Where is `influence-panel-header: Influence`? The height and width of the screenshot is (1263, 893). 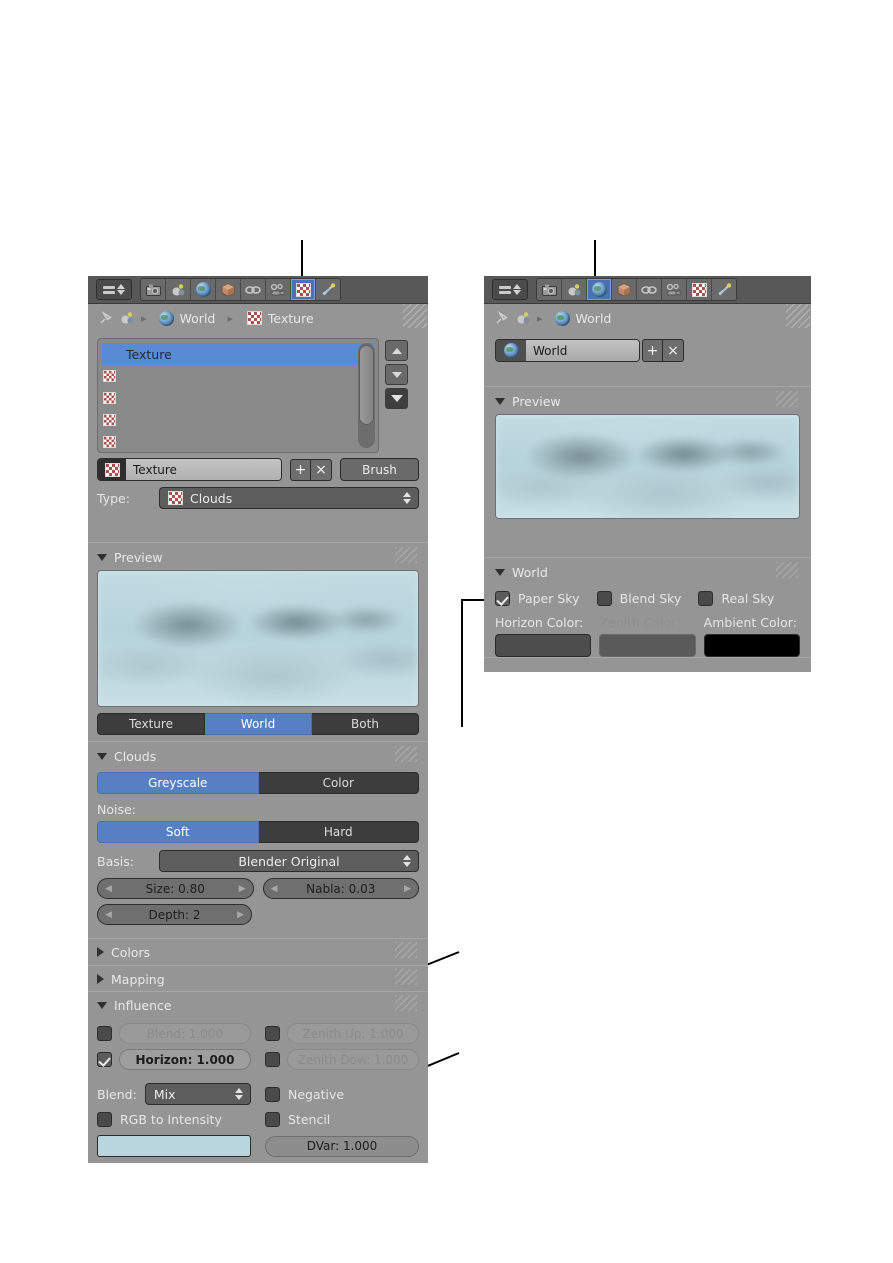
influence-panel-header: Influence is located at coordinates (258, 1005).